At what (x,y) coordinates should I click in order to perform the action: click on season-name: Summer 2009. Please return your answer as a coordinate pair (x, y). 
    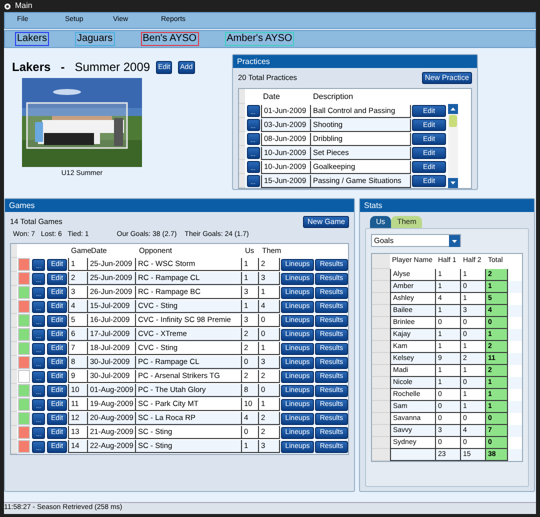
    Looking at the image, I should click on (112, 67).